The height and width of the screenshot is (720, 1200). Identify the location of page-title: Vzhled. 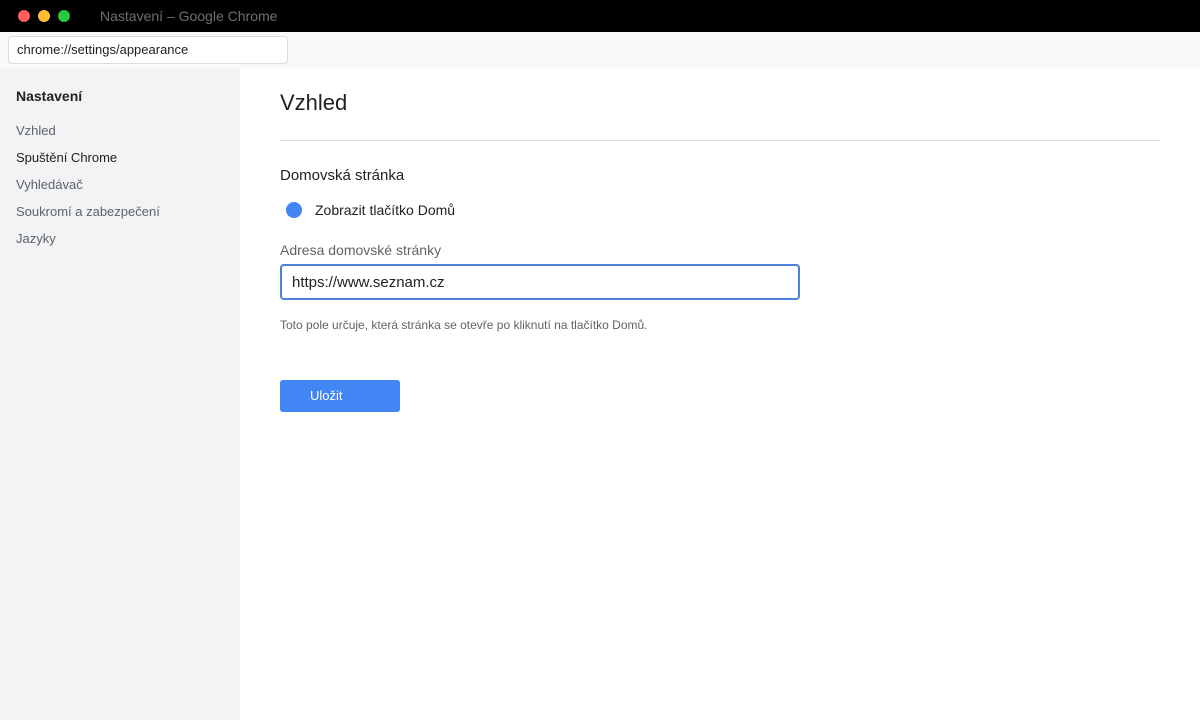
(314, 102).